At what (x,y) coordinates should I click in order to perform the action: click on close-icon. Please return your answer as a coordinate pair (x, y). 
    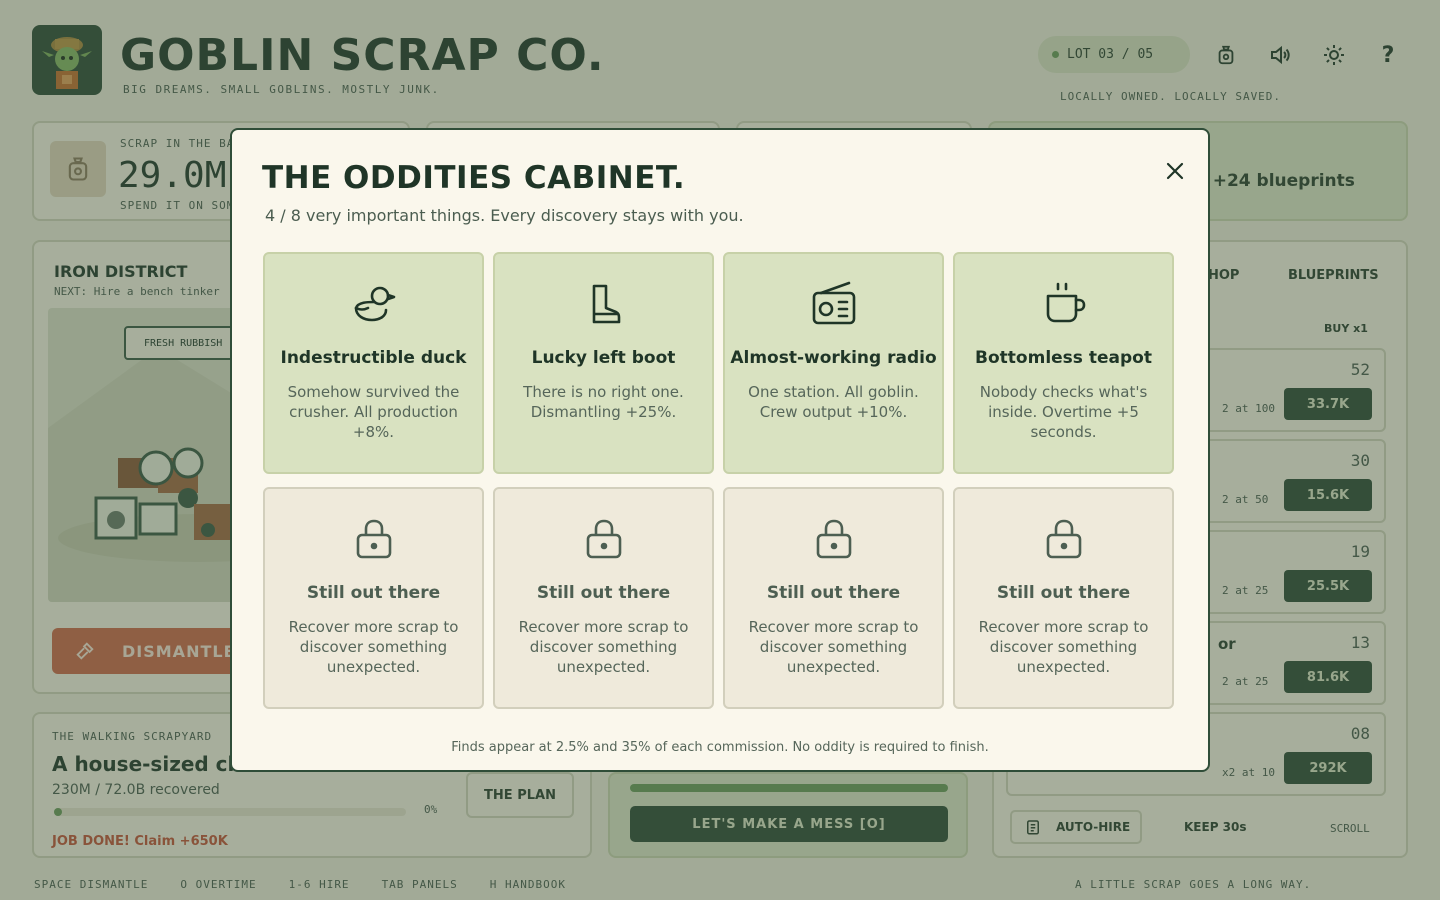
    Looking at the image, I should click on (1175, 171).